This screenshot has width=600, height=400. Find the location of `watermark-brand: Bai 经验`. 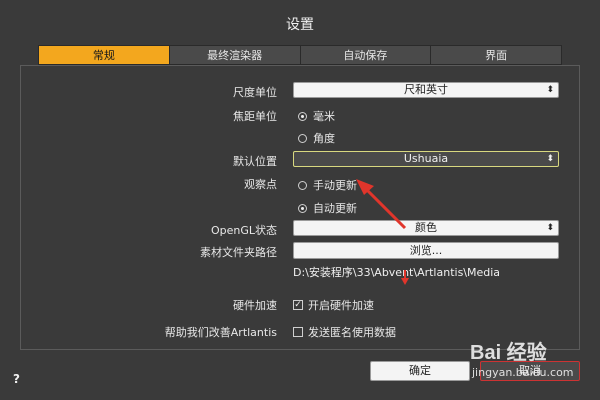

watermark-brand: Bai 经验 is located at coordinates (508, 353).